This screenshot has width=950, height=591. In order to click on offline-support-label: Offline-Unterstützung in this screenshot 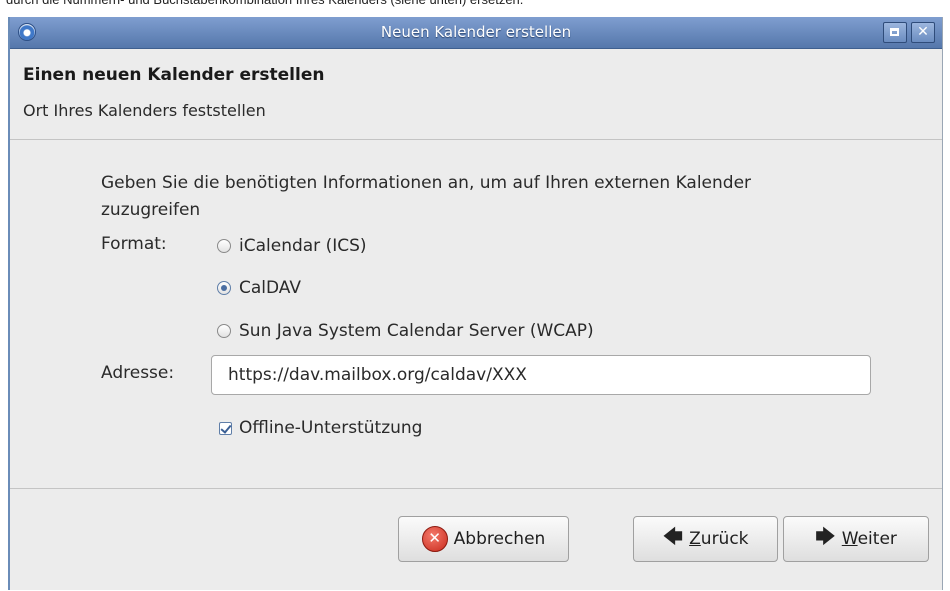, I will do `click(331, 428)`.